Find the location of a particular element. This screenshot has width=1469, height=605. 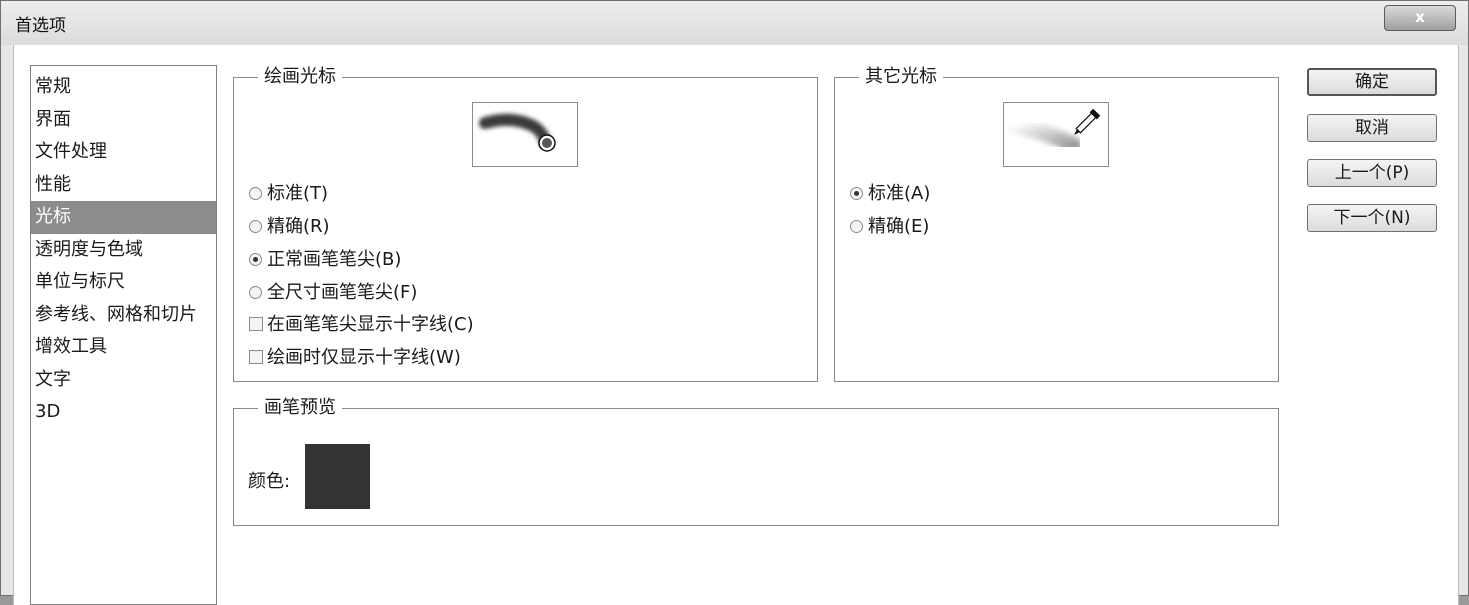

category-item: 3D is located at coordinates (123, 412).